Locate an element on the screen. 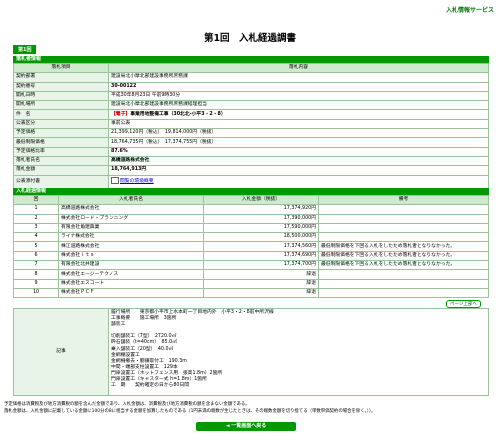  bid-no: 3 is located at coordinates (36, 228).